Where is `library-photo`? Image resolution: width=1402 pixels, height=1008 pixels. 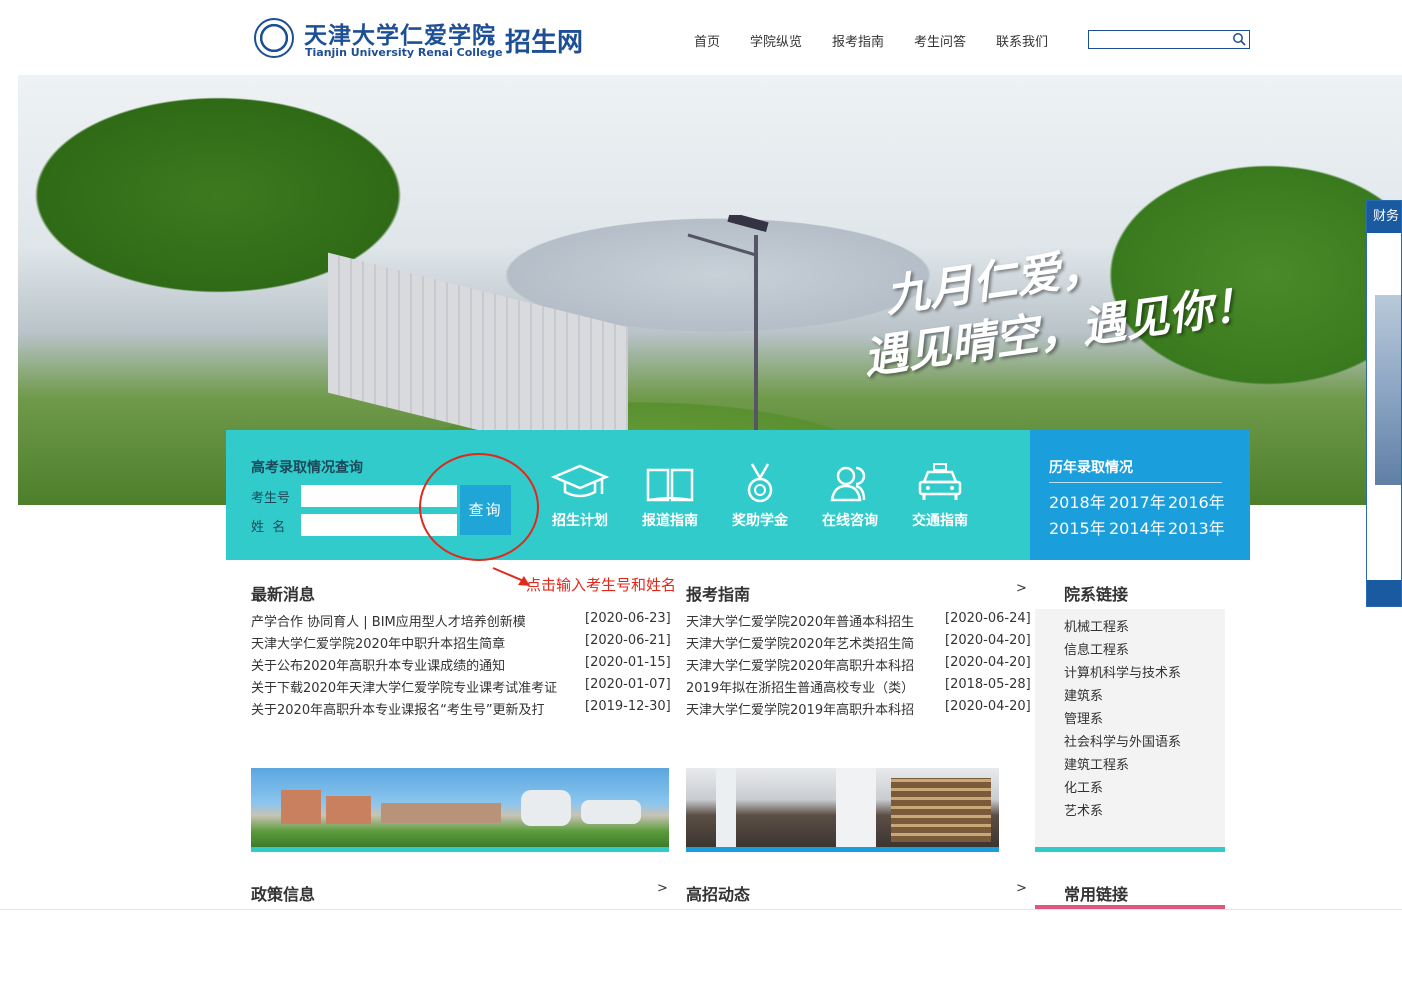 library-photo is located at coordinates (842, 810).